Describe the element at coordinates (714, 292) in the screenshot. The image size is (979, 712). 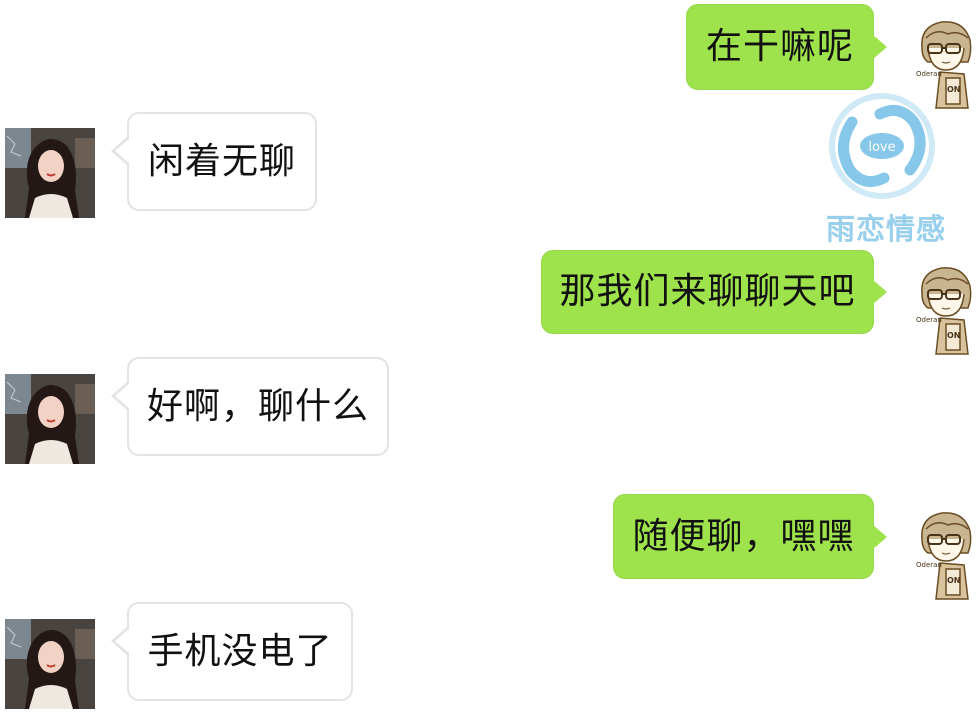
I see `message-bubble-sent: 那我们来聊聊天吧` at that location.